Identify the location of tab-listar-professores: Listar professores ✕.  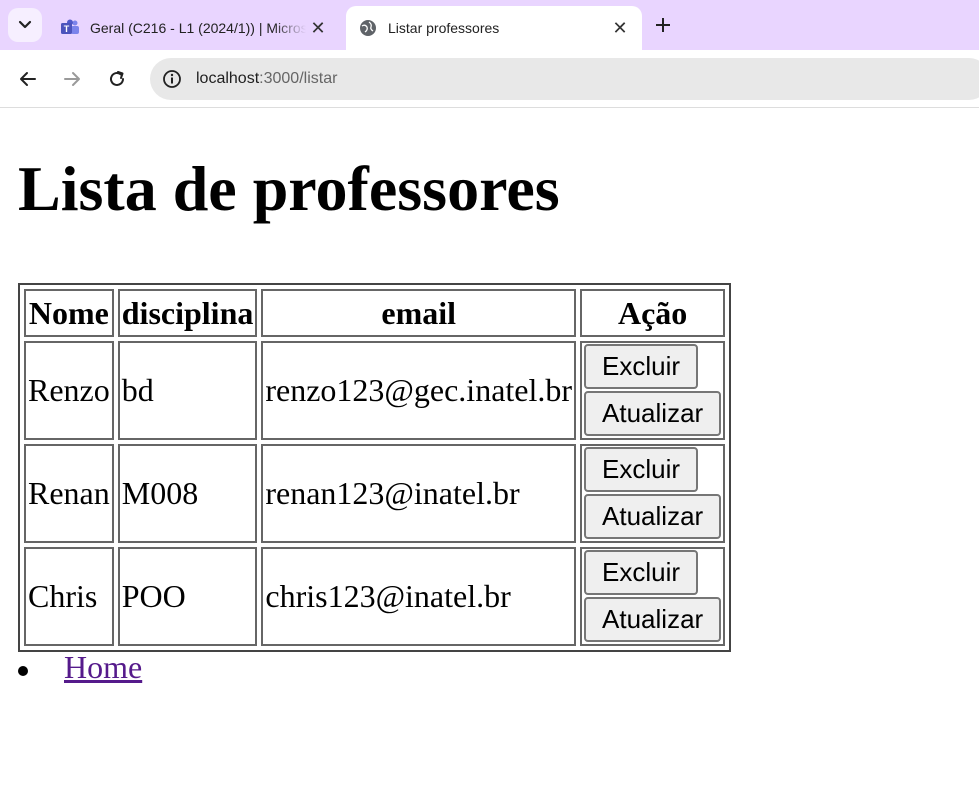
(494, 28).